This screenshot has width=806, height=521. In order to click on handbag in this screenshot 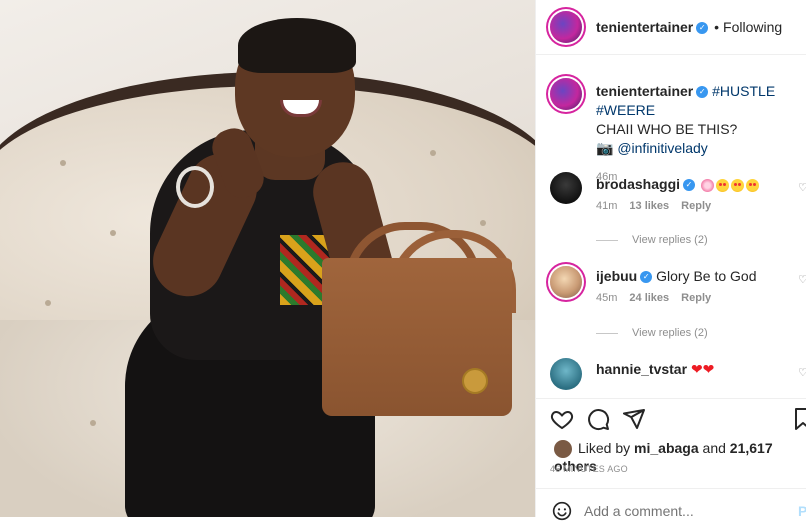, I will do `click(417, 337)`.